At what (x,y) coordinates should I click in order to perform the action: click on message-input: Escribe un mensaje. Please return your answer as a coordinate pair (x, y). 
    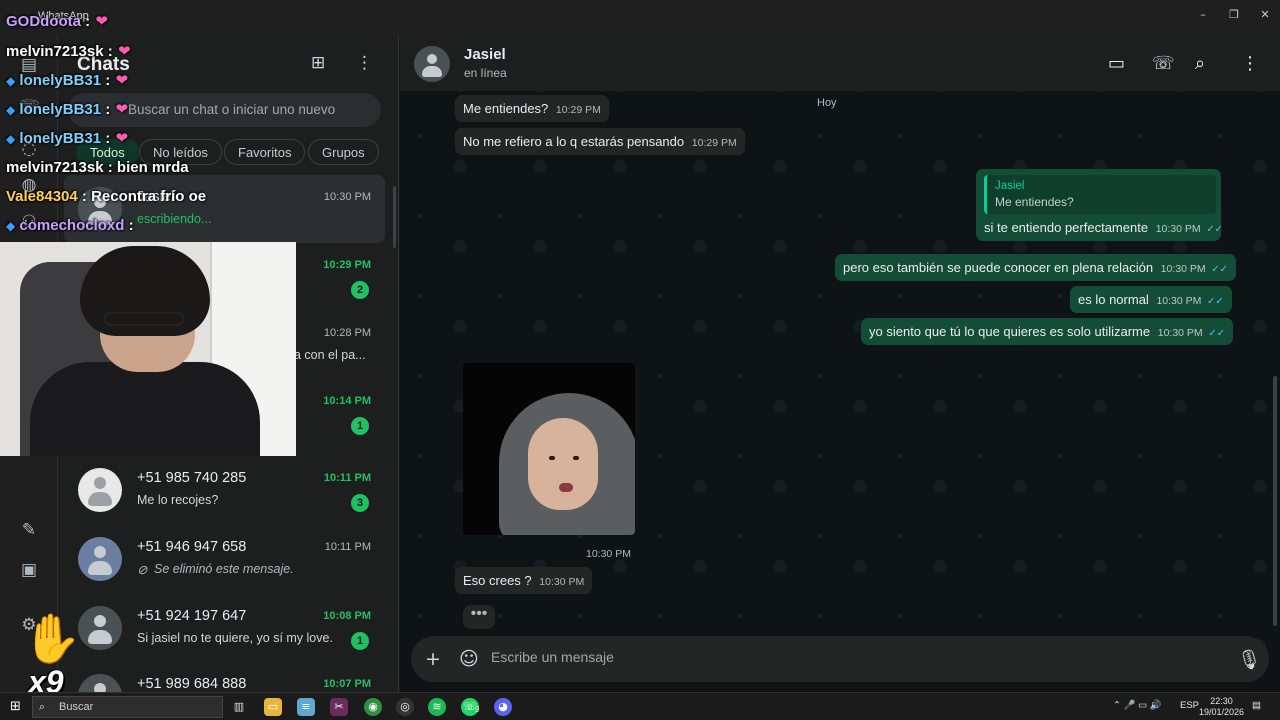
    Looking at the image, I should click on (552, 657).